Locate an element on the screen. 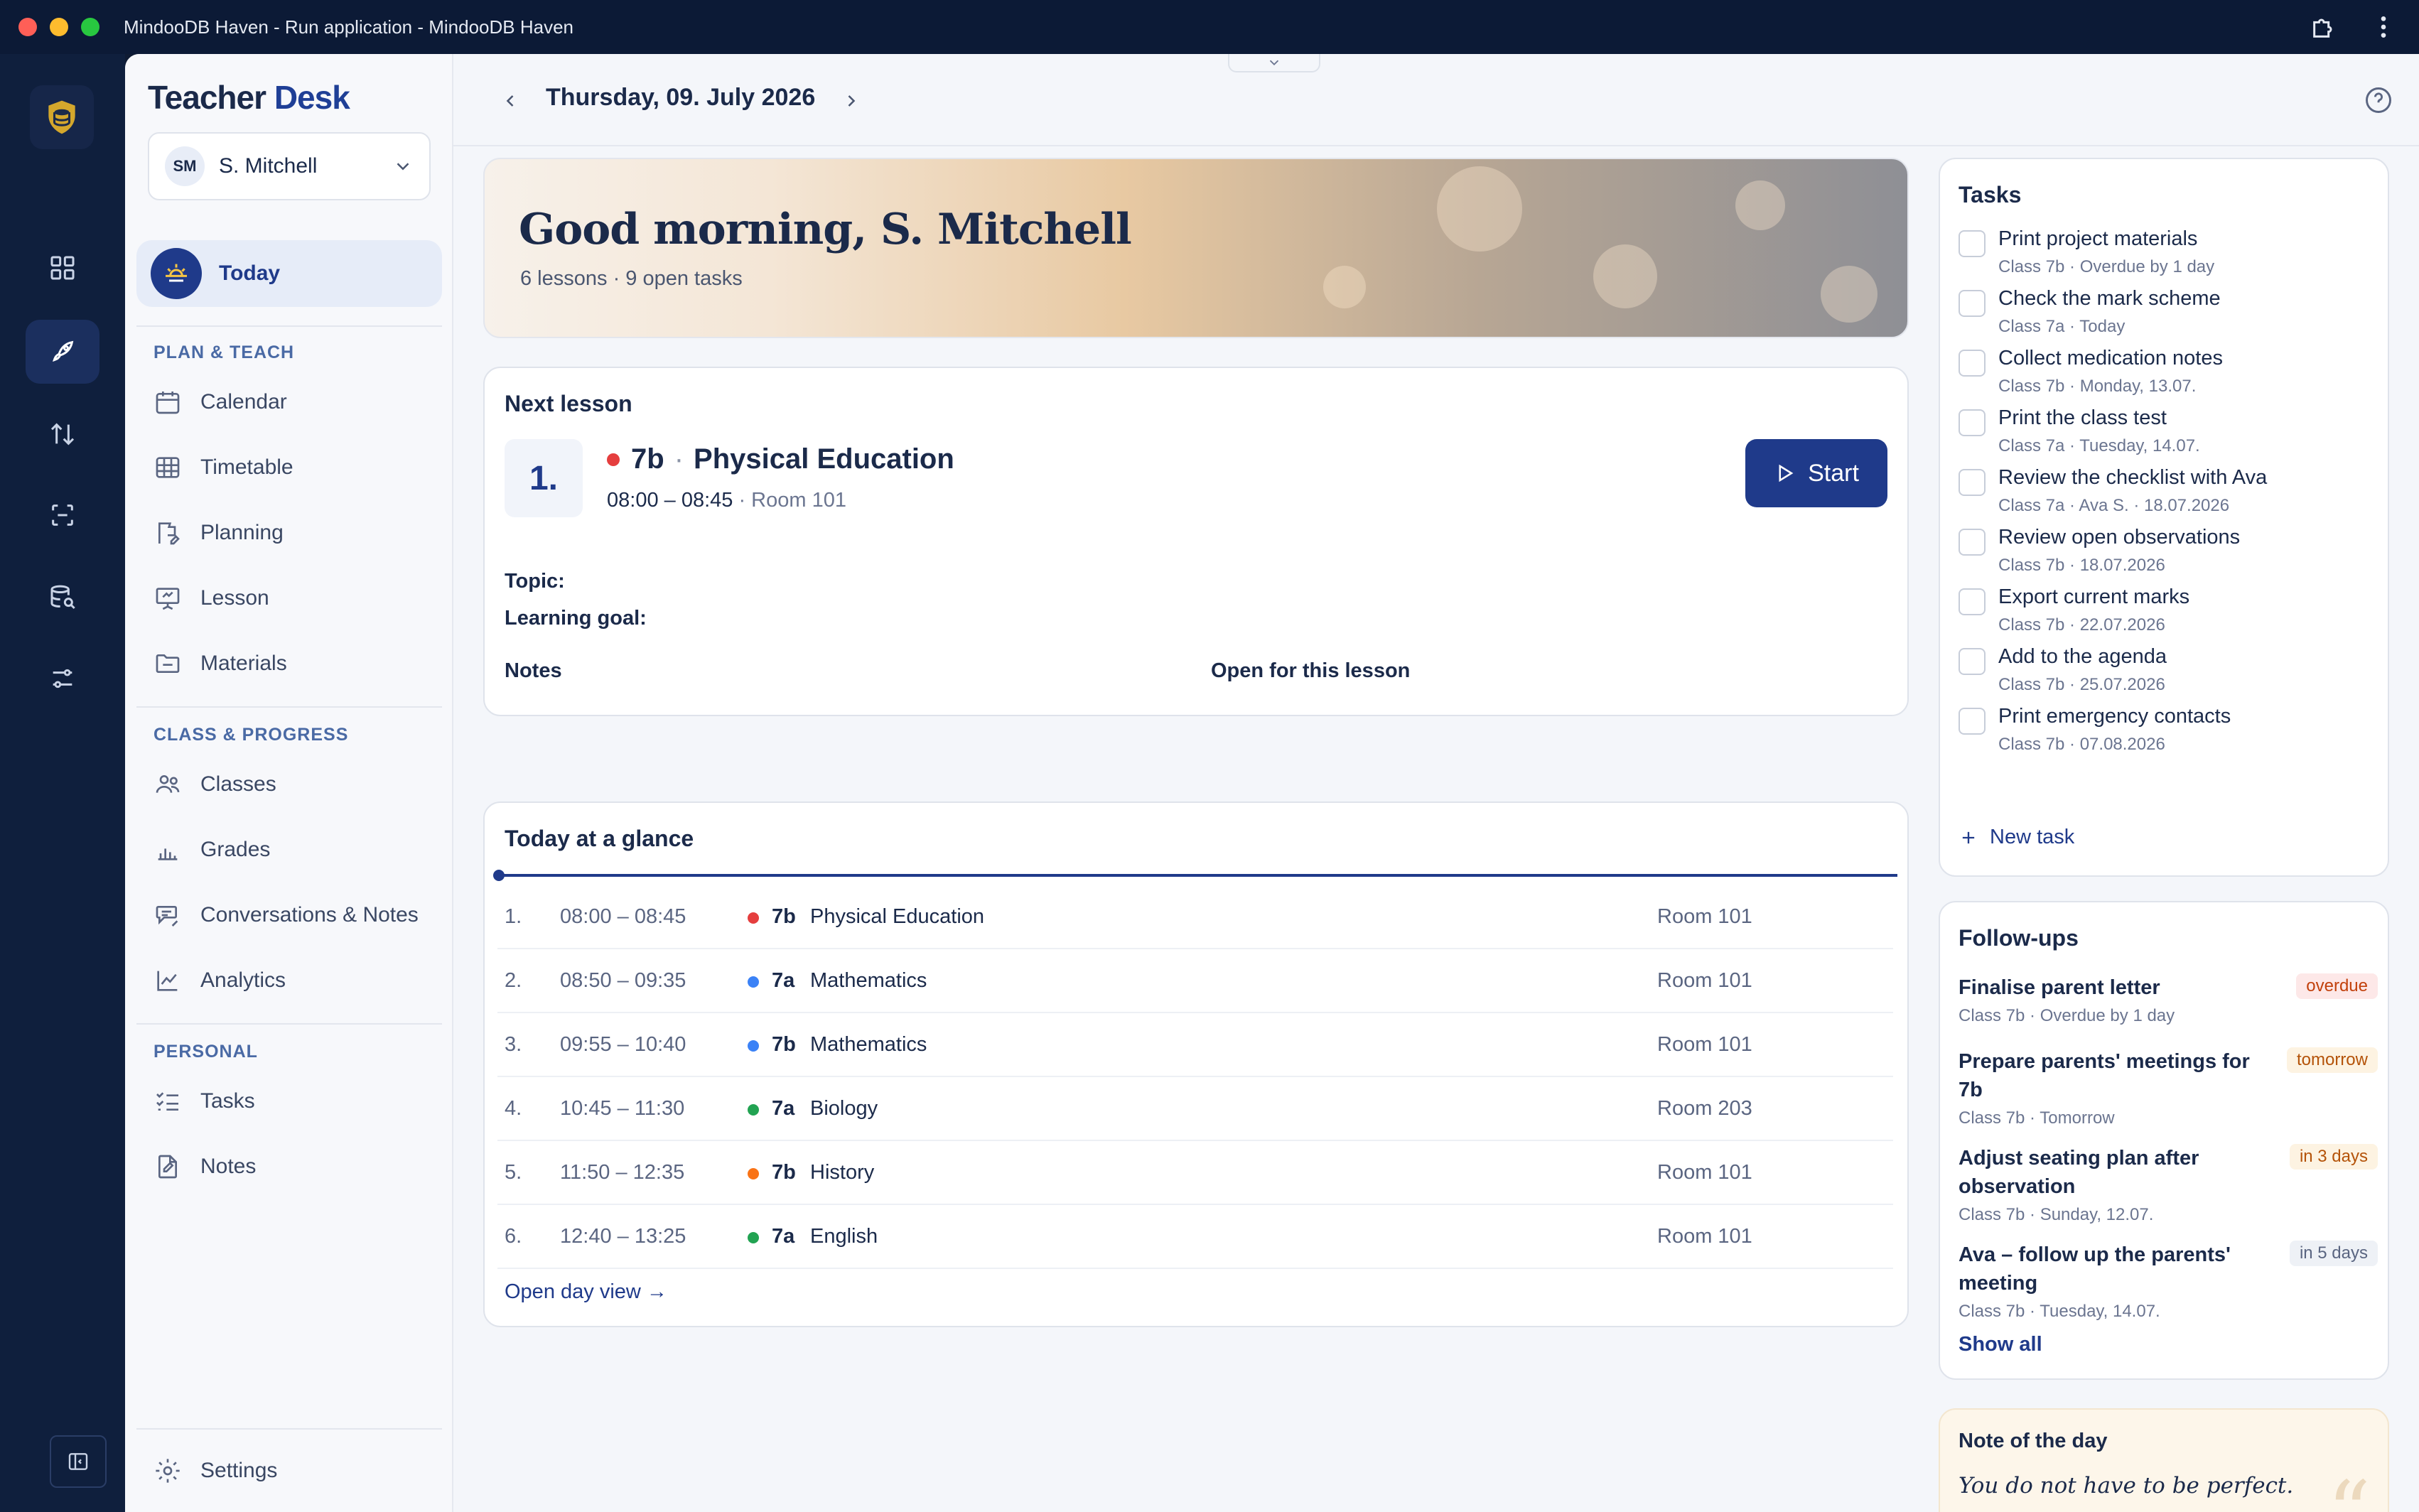 The height and width of the screenshot is (1512, 2419). sidebar-item-settings: Settings is located at coordinates (215, 1470).